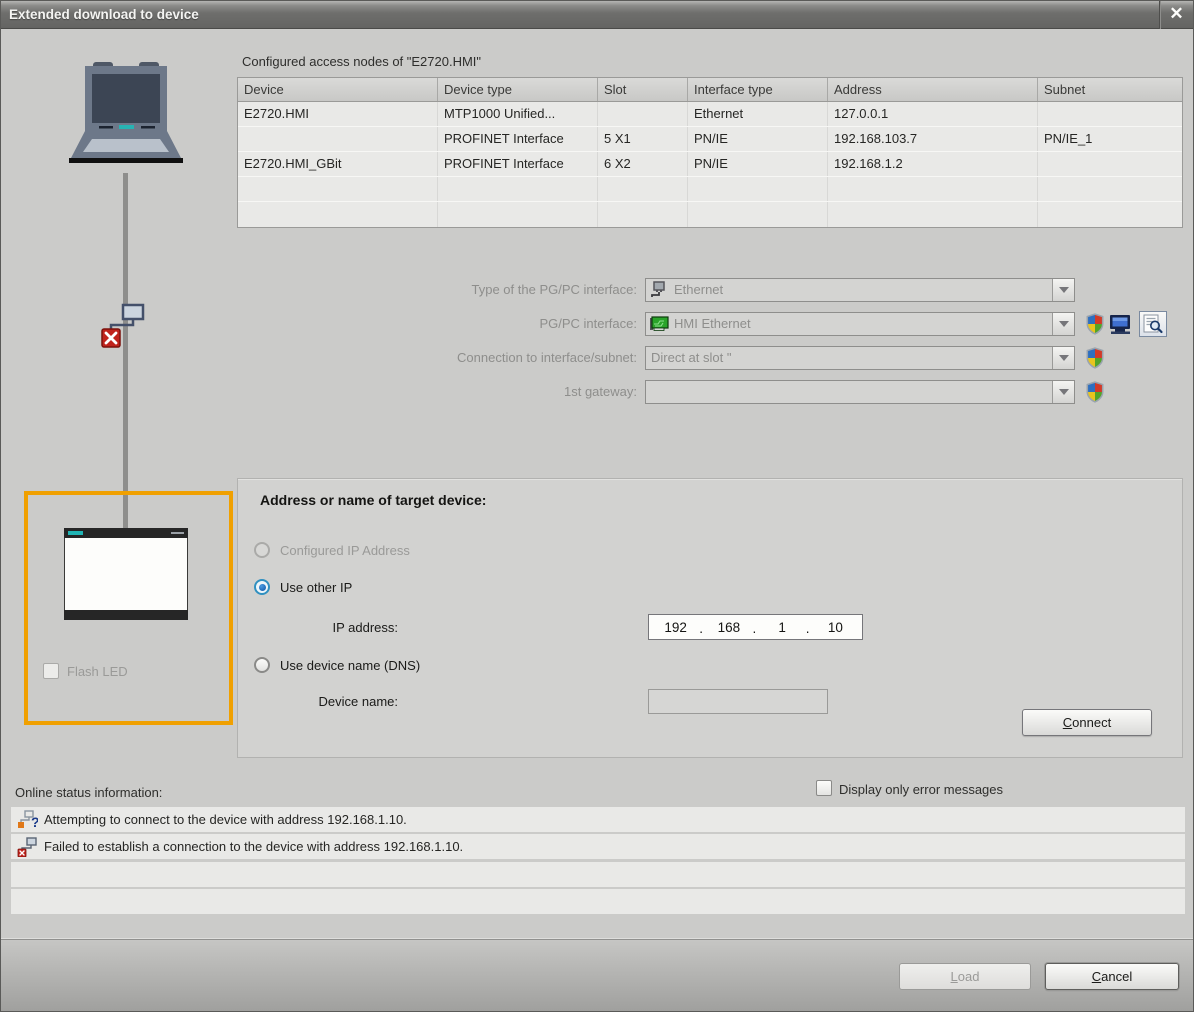 This screenshot has height=1012, width=1194. I want to click on use-device-name-label: Use device name (DNS), so click(350, 665).